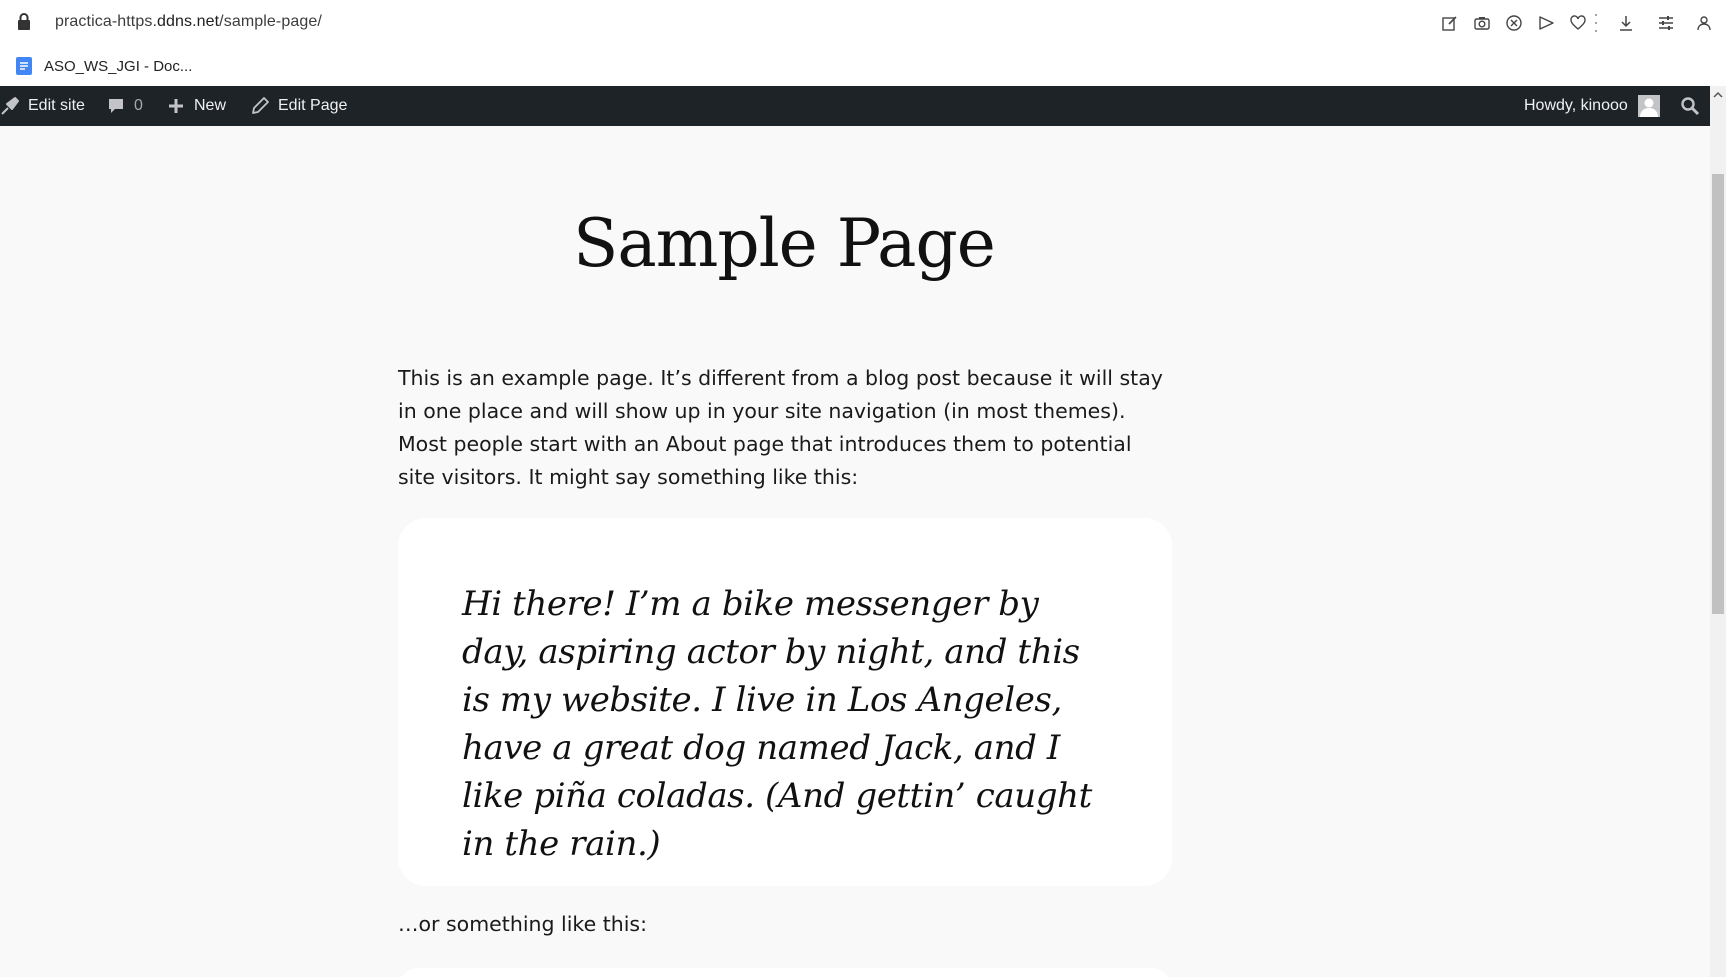  I want to click on search-button, so click(1694, 106).